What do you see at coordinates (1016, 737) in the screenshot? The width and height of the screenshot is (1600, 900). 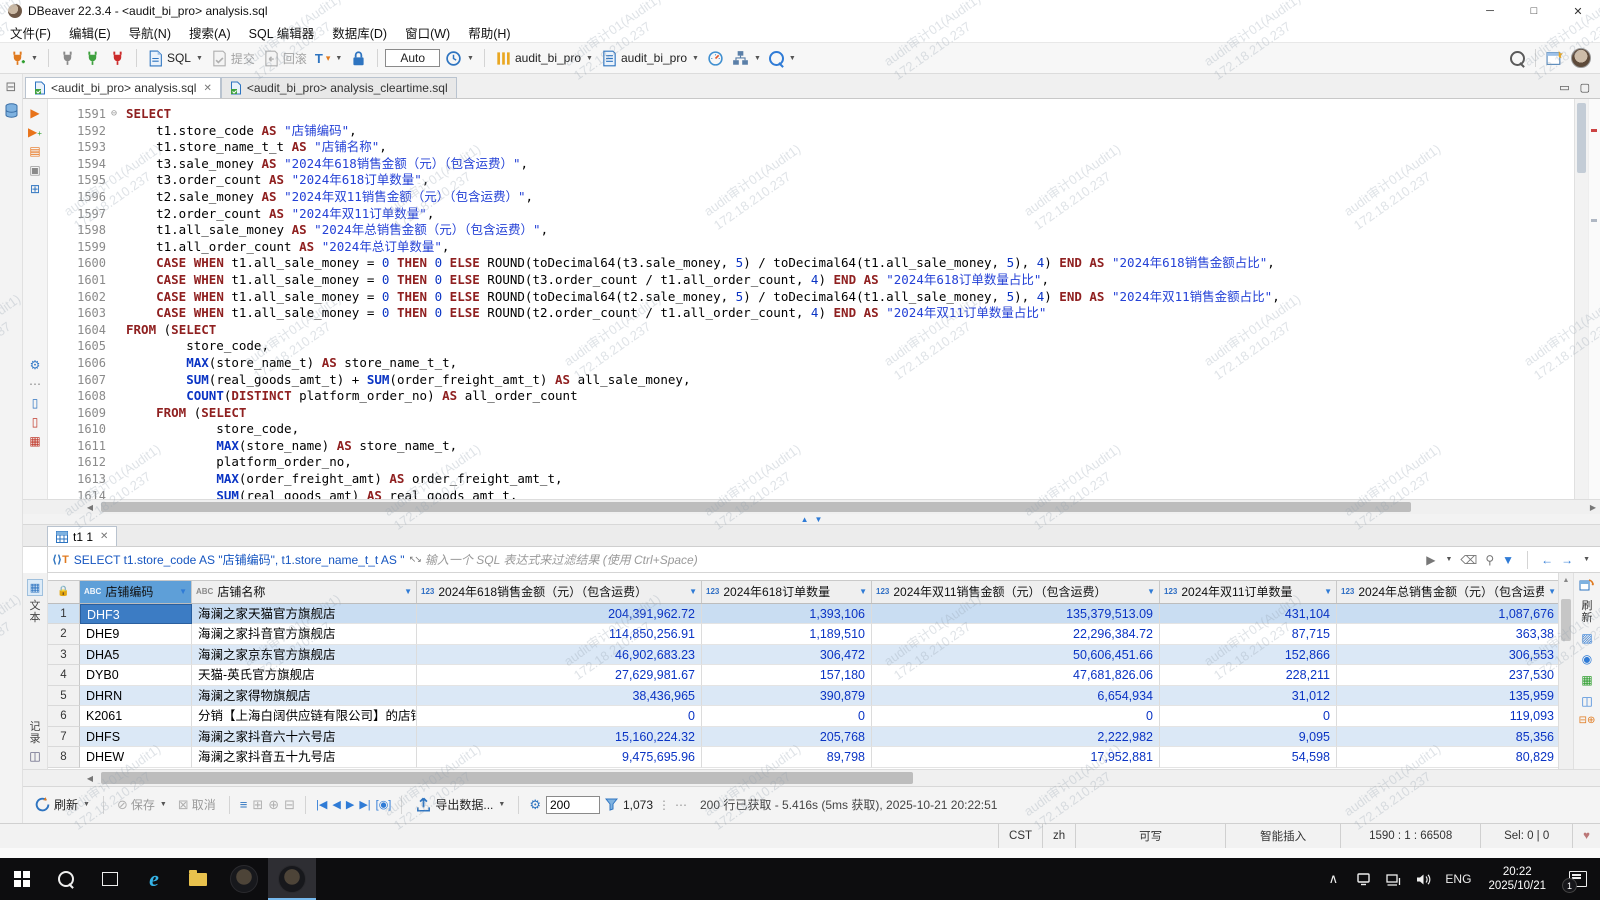 I see `table-cell: 2,222,982` at bounding box center [1016, 737].